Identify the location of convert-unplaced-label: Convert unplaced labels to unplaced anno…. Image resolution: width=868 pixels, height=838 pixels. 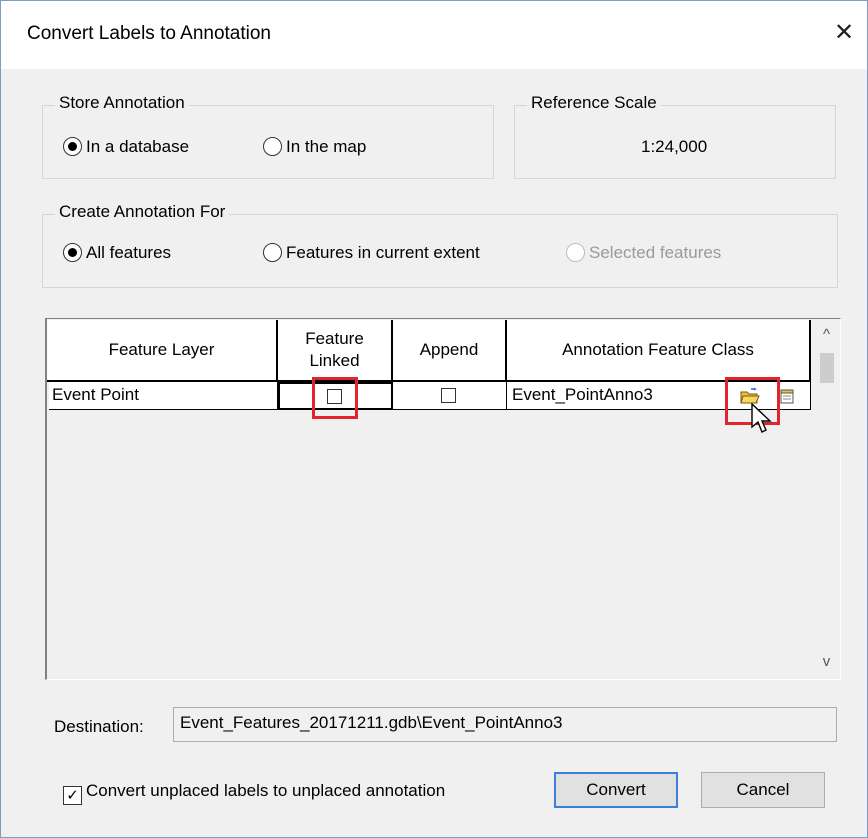
(266, 790).